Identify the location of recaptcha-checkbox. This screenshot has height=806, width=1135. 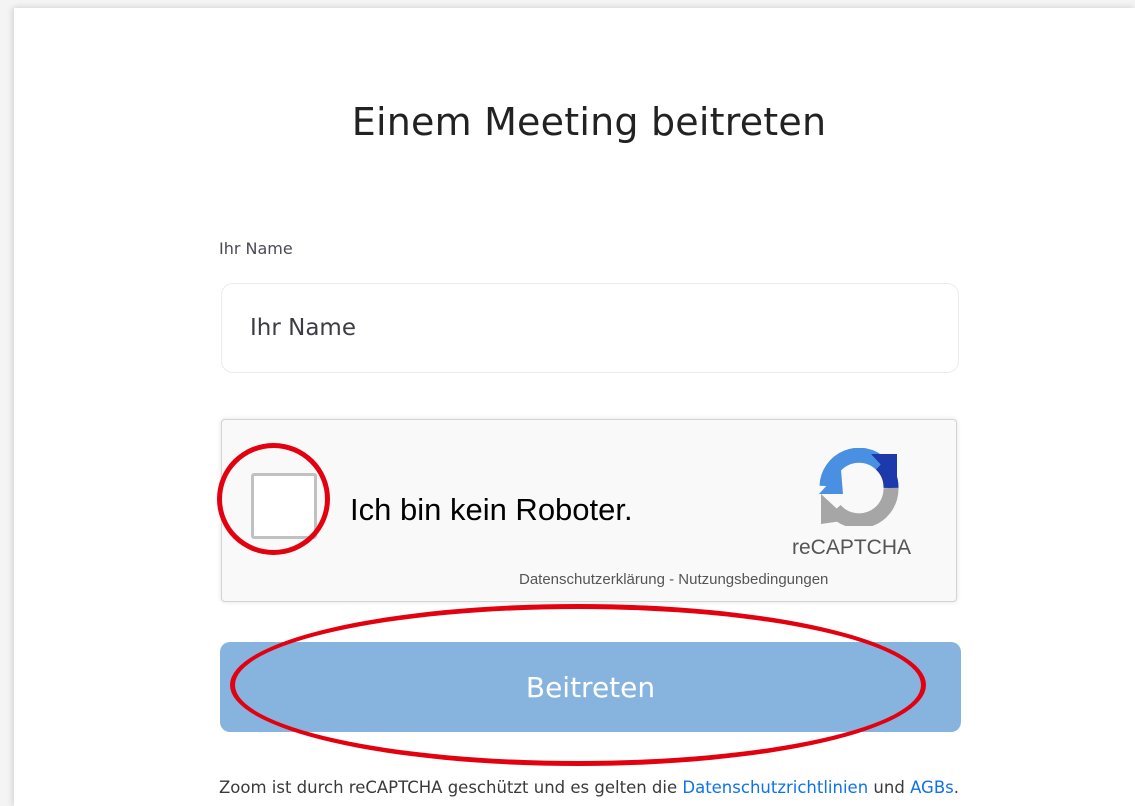
(284, 506).